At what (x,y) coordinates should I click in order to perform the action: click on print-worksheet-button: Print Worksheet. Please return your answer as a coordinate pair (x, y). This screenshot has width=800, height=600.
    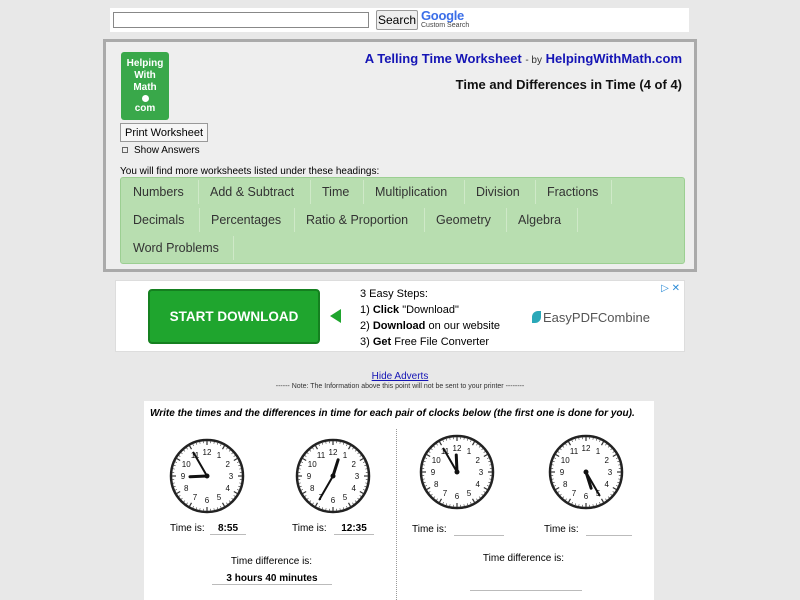
    Looking at the image, I should click on (164, 132).